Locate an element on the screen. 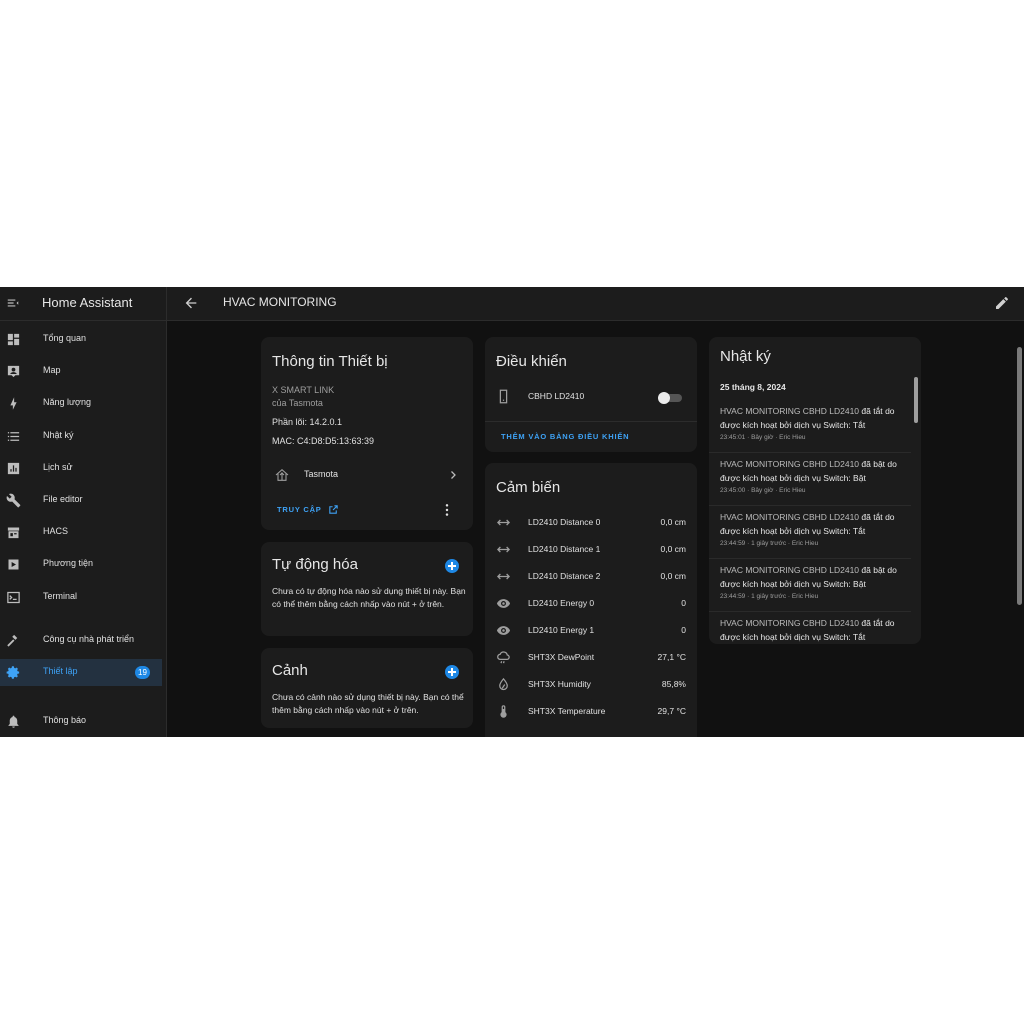  card-title: Nhật ký is located at coordinates (745, 356).